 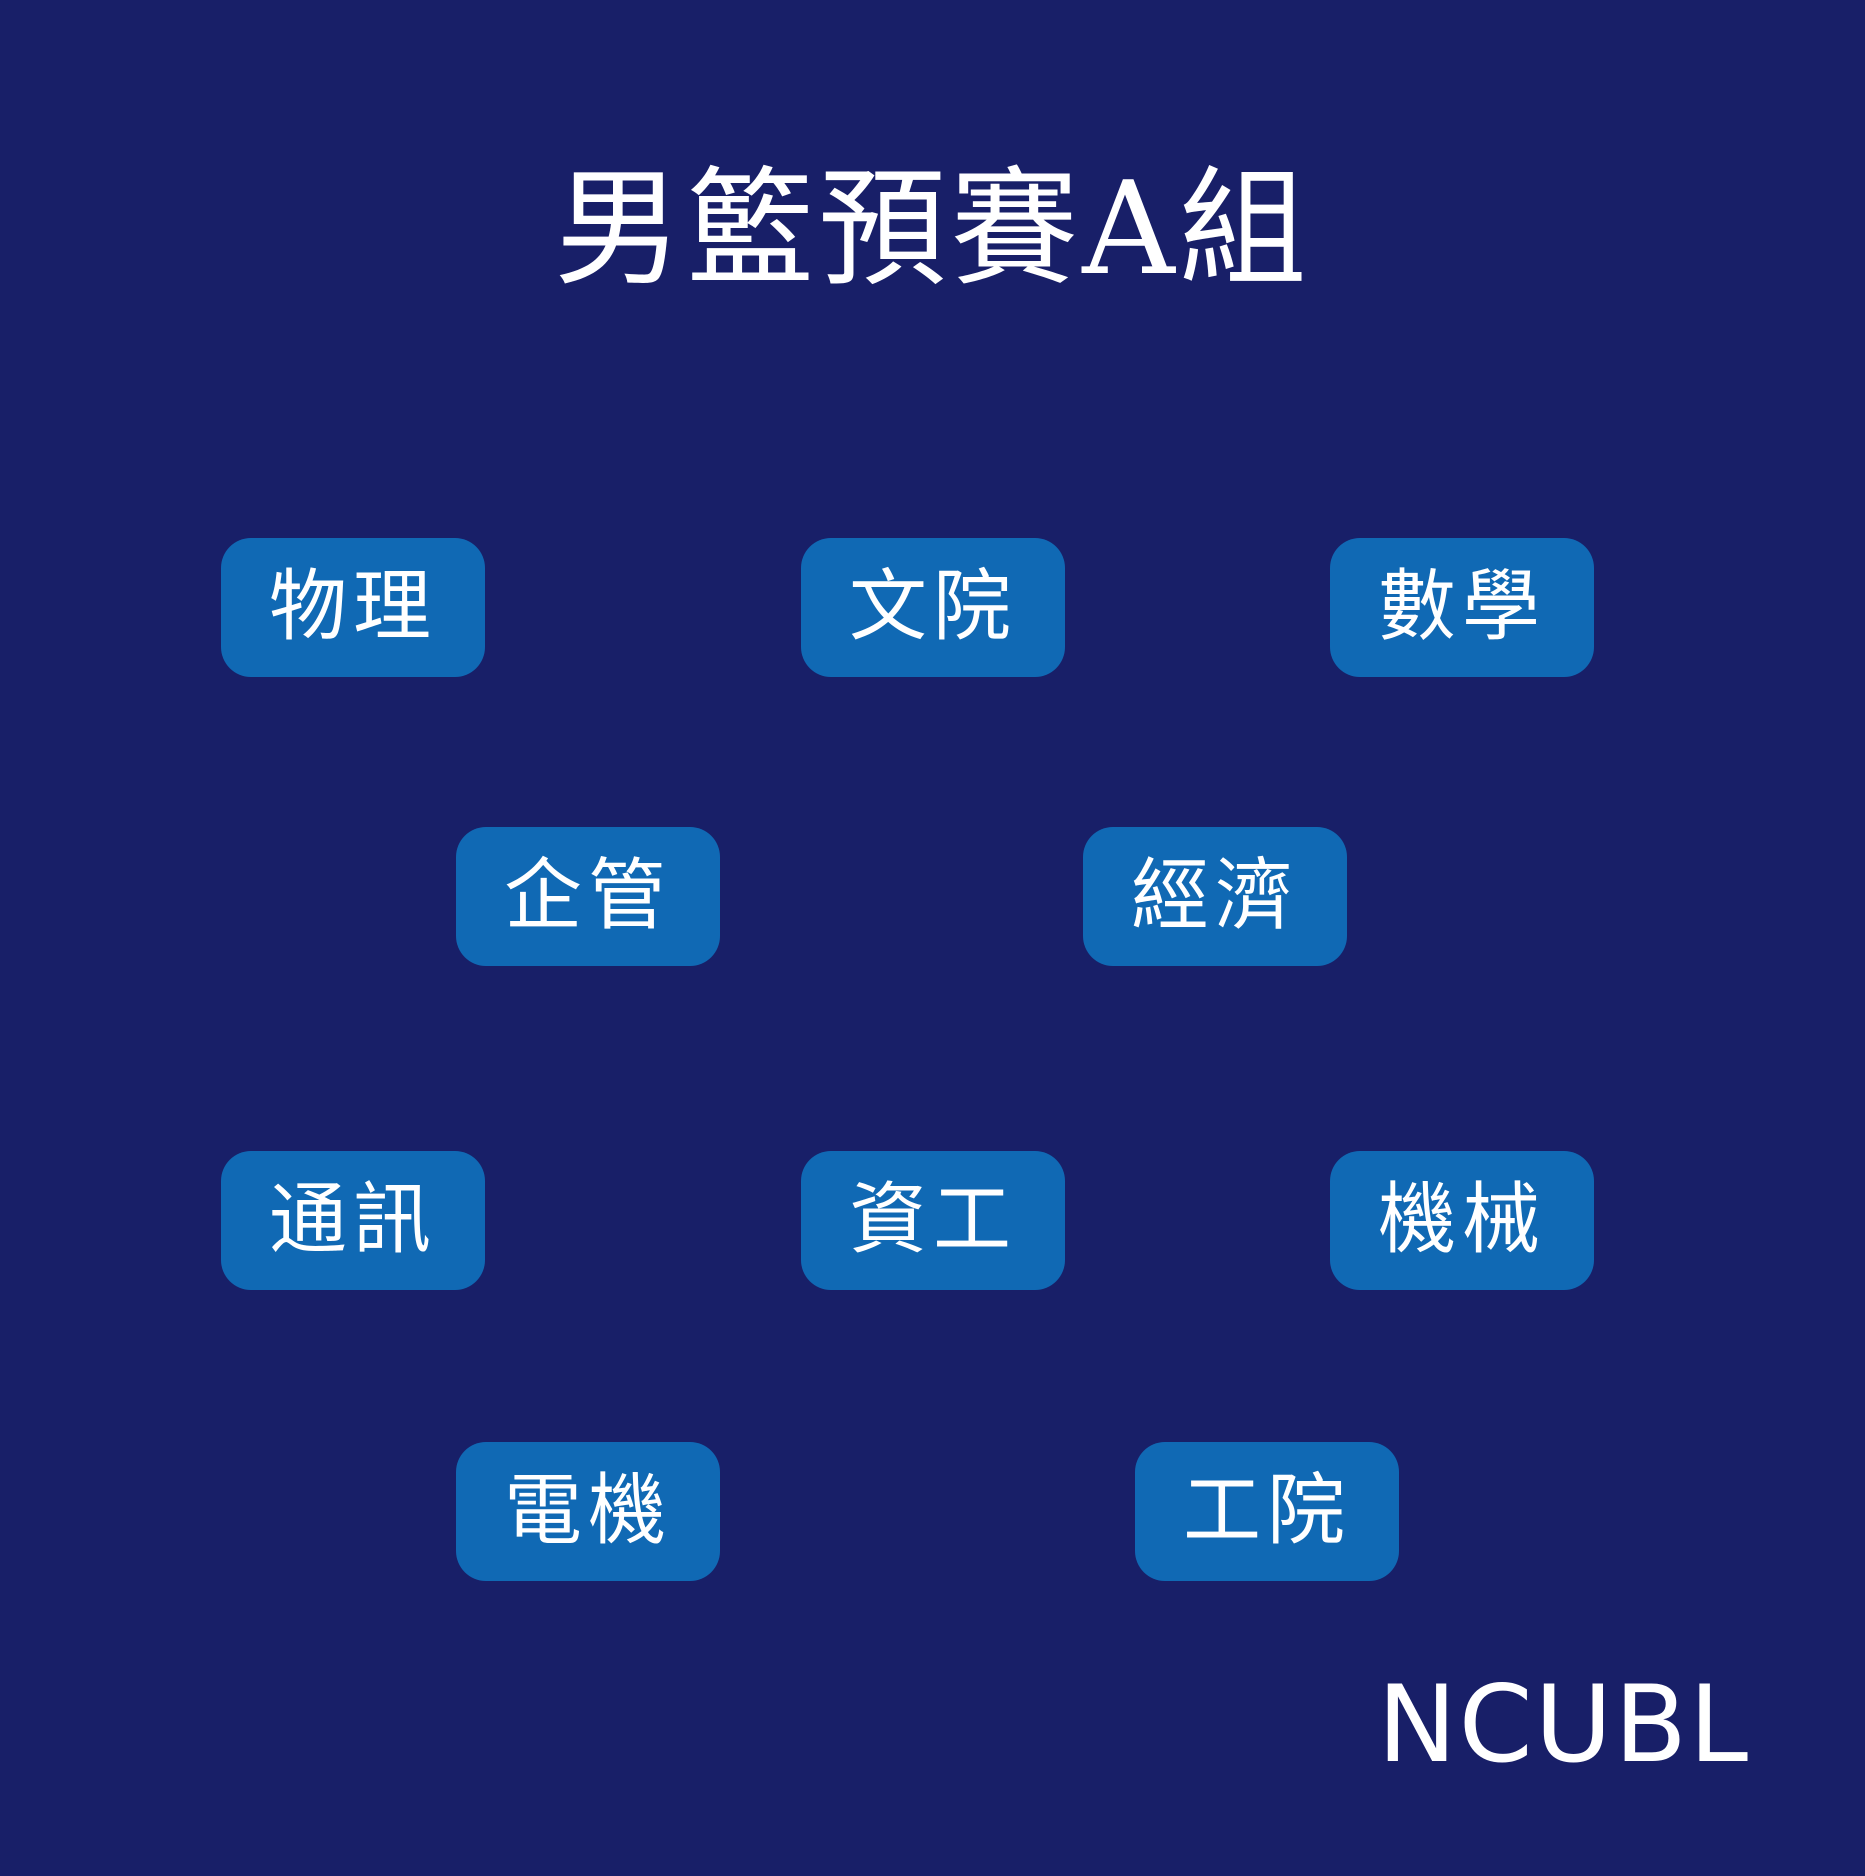 I want to click on team-box-communications: 通訊, so click(x=353, y=1220).